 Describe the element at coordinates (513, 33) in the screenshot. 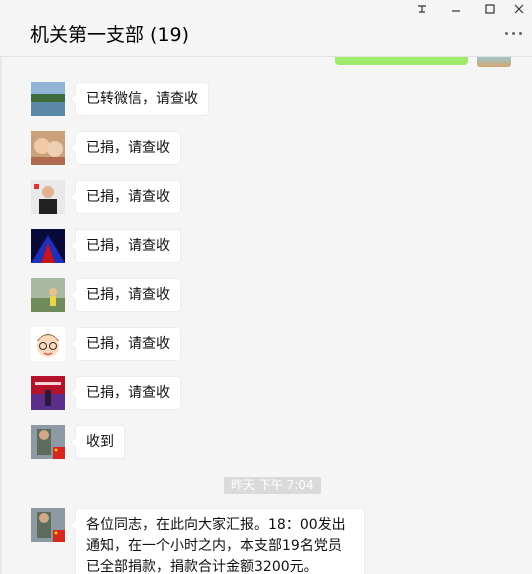

I see `more-options-icon` at that location.